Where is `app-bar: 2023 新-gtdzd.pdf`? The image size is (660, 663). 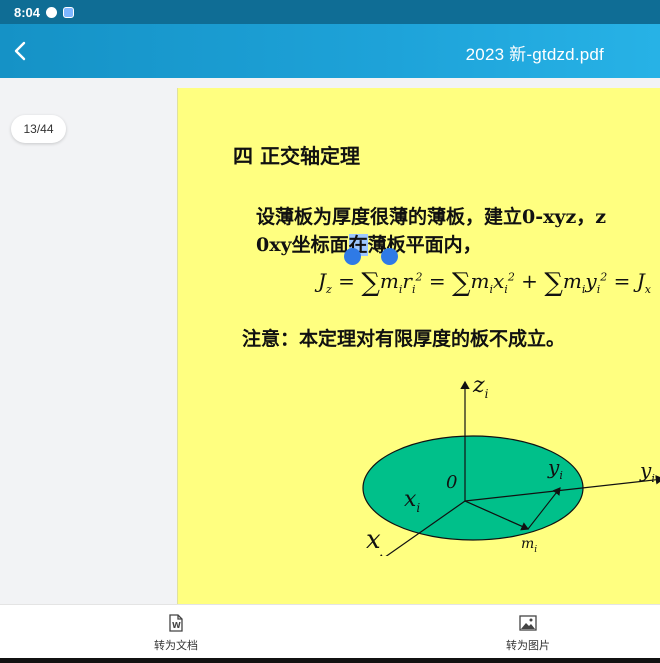
app-bar: 2023 新-gtdzd.pdf is located at coordinates (330, 51).